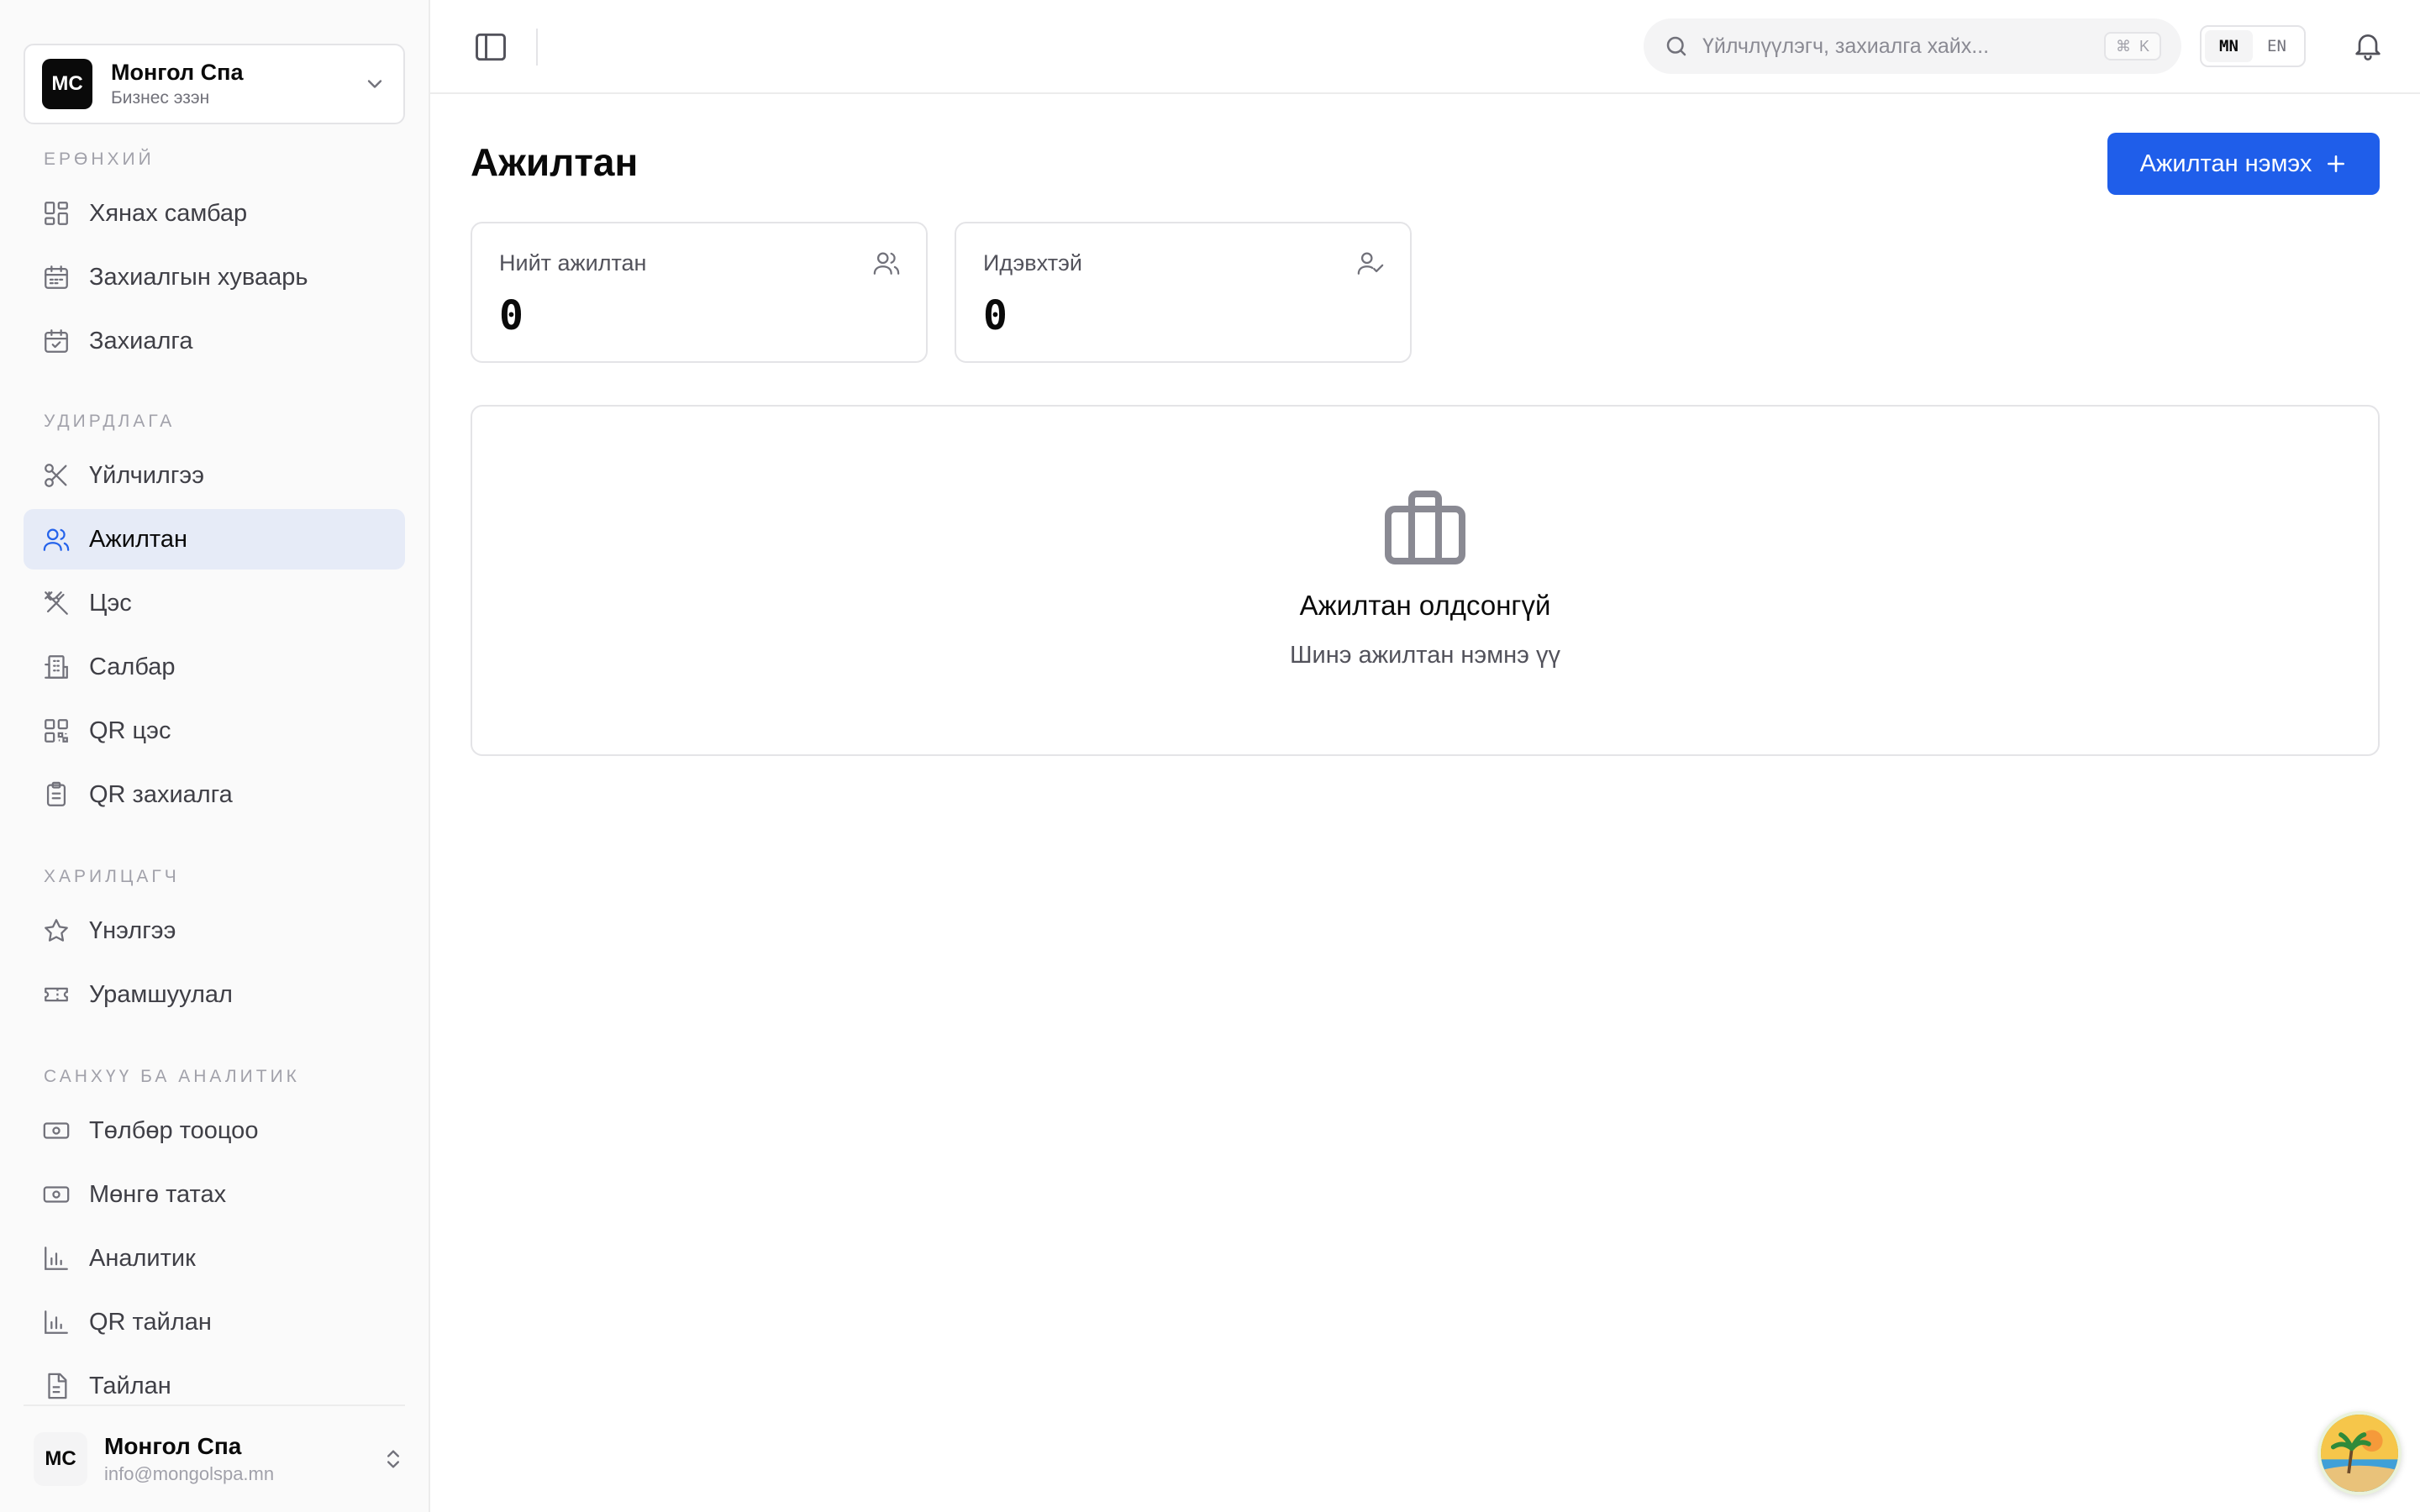 The width and height of the screenshot is (2420, 1512). I want to click on stat-card-active-staff: Идэвхтэй 0, so click(1183, 292).